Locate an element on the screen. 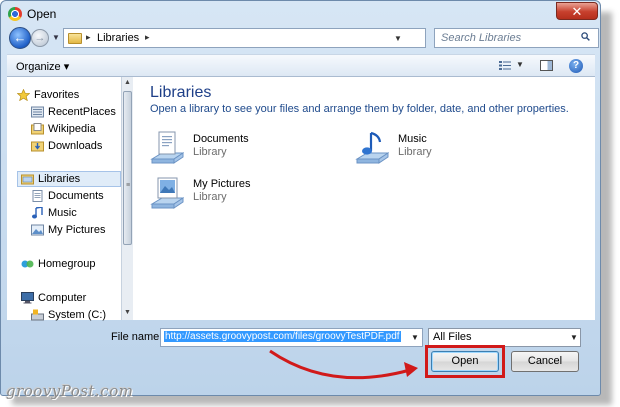  library-name: Documents is located at coordinates (221, 139).